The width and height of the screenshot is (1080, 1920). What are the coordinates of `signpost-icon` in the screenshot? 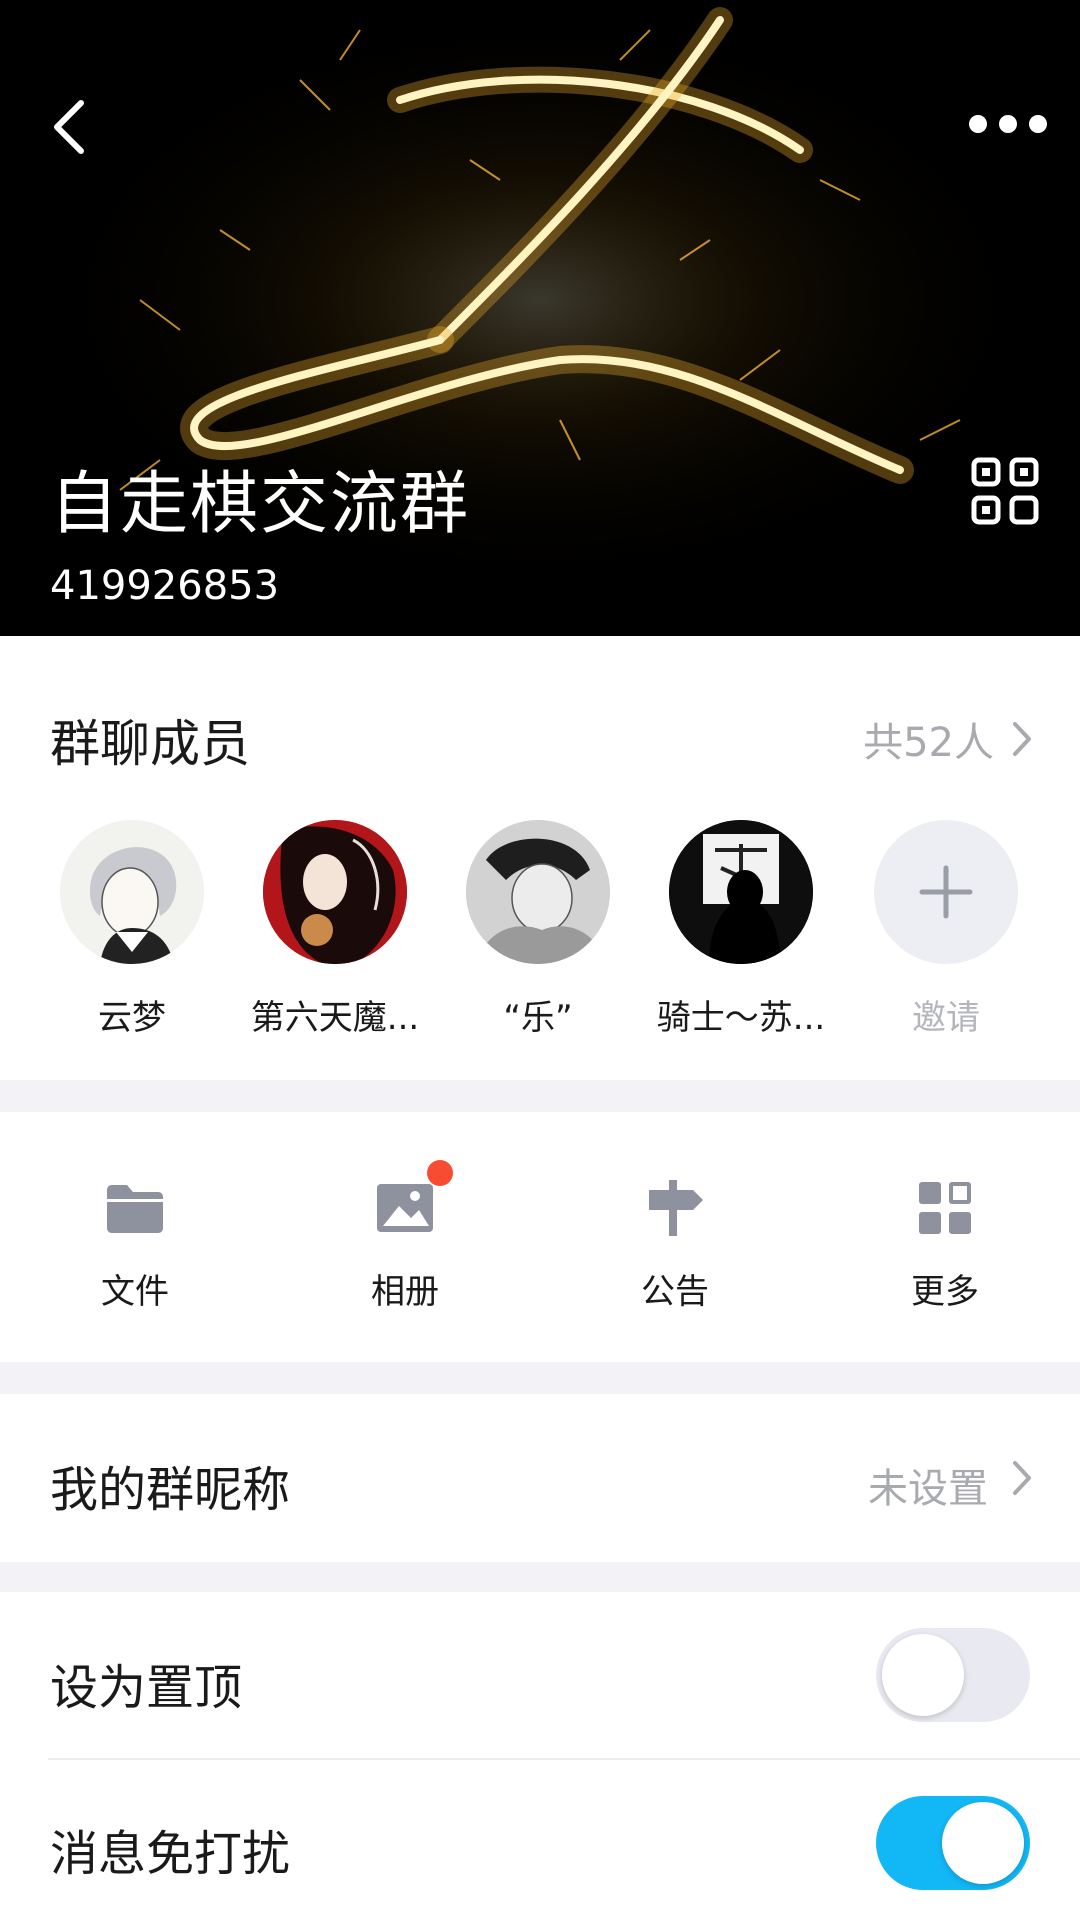 It's located at (676, 1208).